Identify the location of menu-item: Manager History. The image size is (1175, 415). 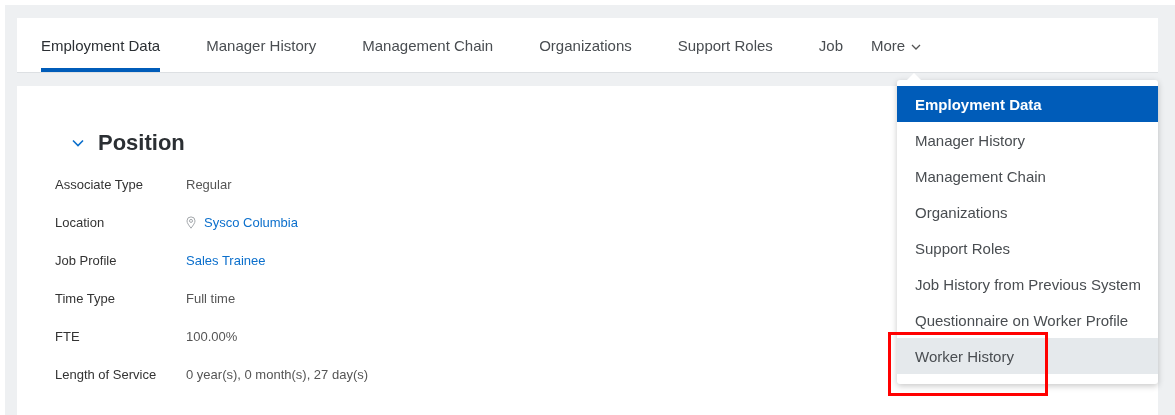
(1027, 140).